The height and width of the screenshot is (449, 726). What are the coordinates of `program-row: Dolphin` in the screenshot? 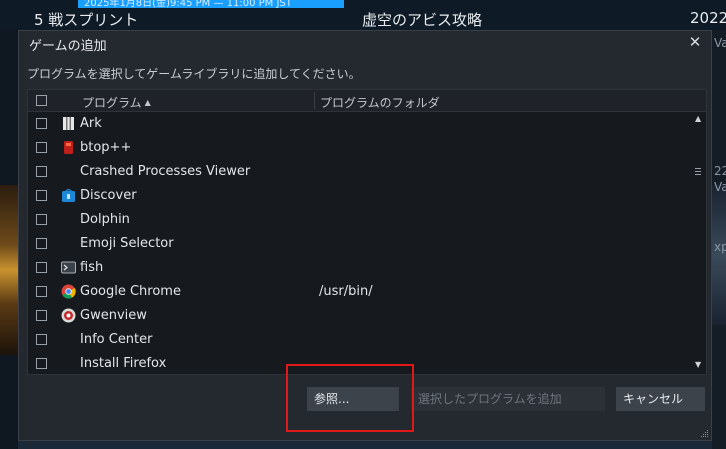 It's located at (360, 220).